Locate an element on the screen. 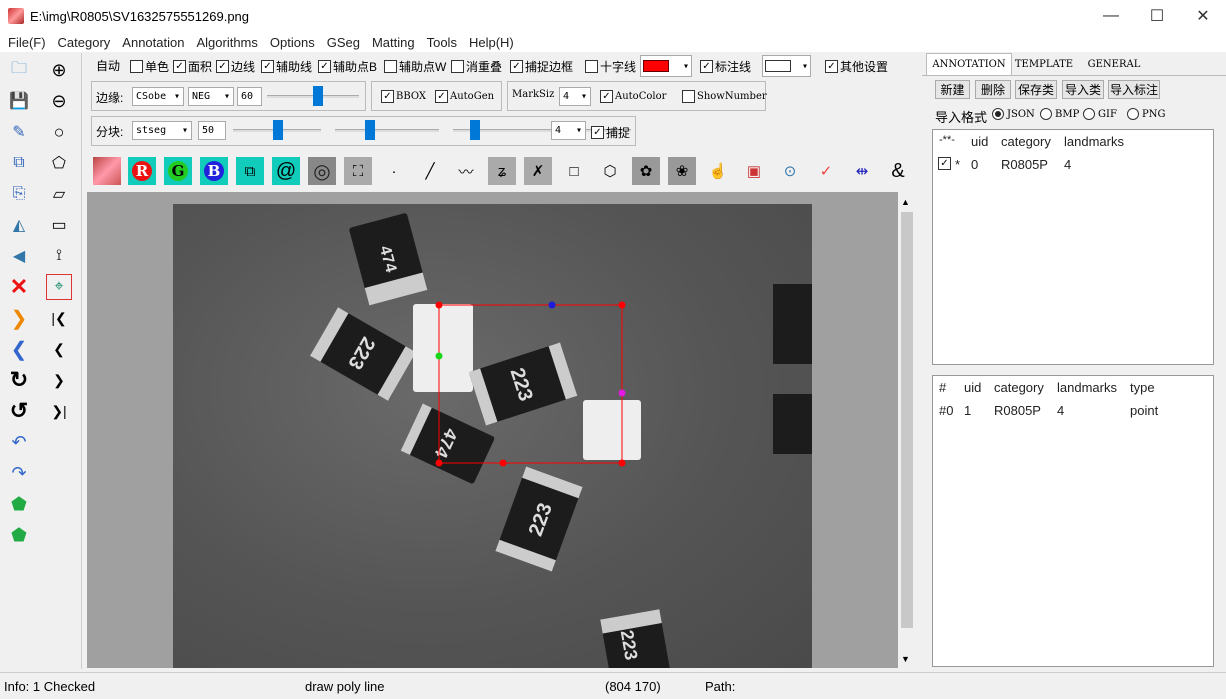 The width and height of the screenshot is (1226, 699). delete-button: 删除 is located at coordinates (993, 89).